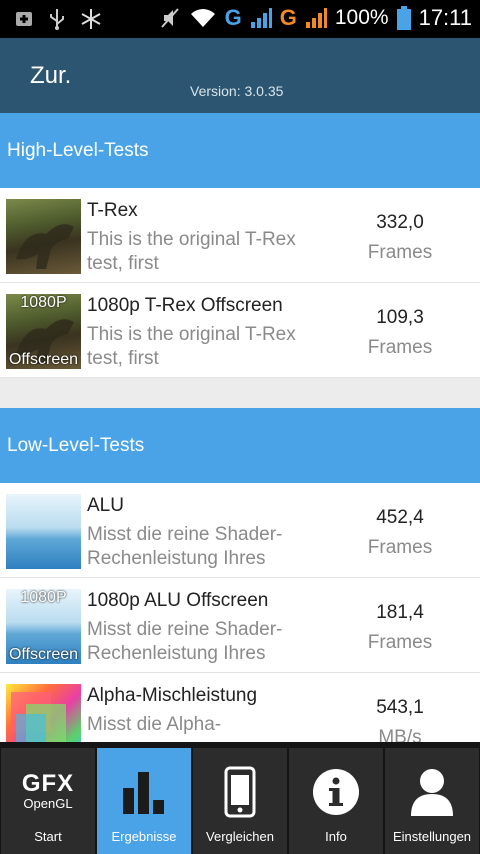  What do you see at coordinates (112, 210) in the screenshot?
I see `test-title: T-Rex` at bounding box center [112, 210].